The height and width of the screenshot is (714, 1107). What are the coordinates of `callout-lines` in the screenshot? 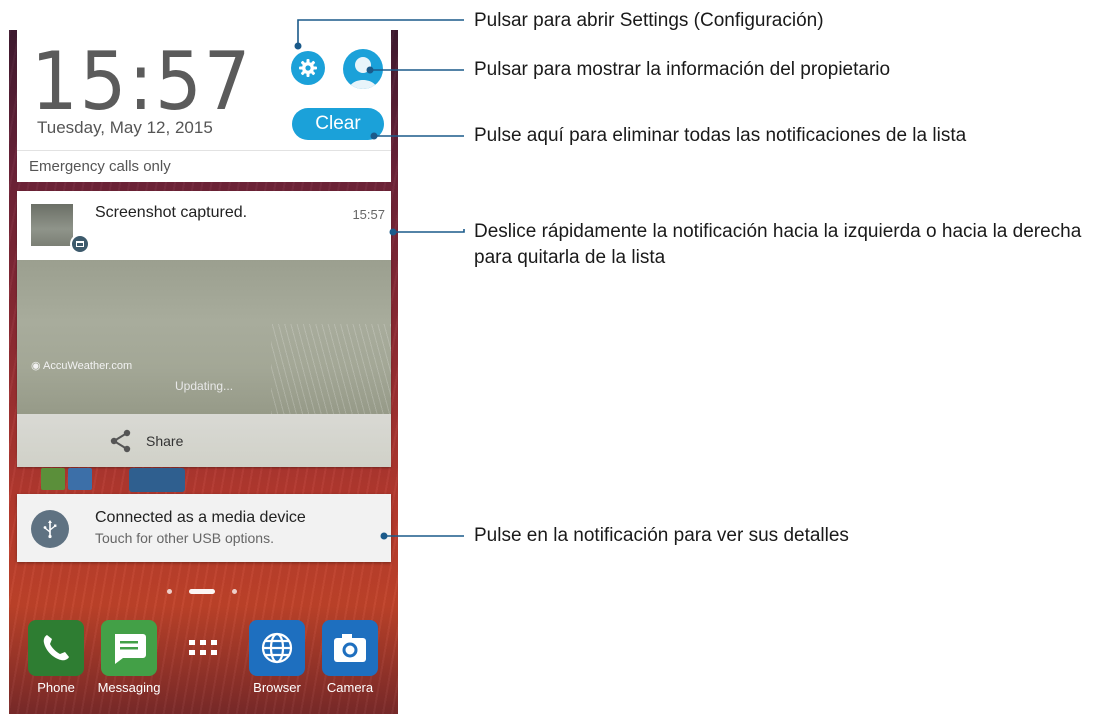 It's located at (379, 279).